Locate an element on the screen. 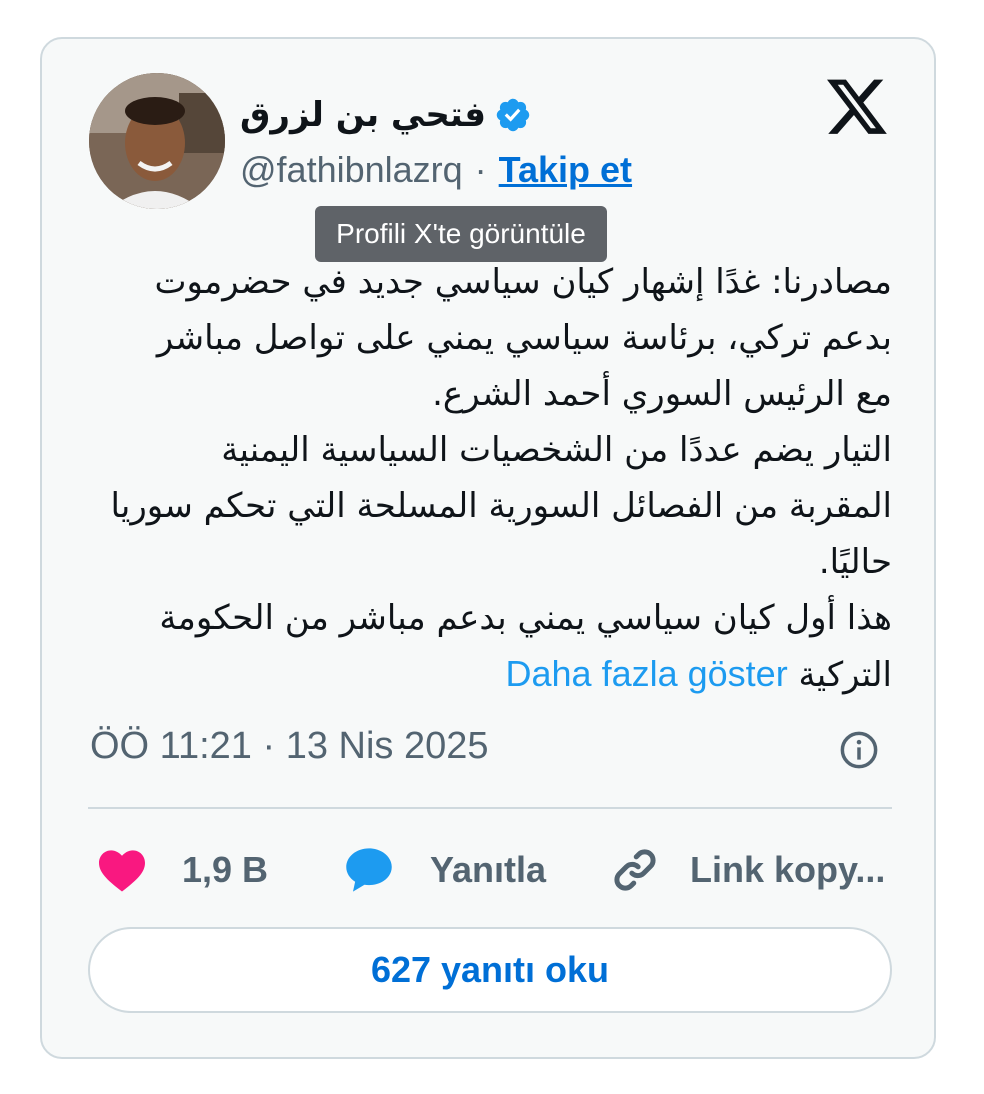 The width and height of the screenshot is (984, 1094). reply-button: Yanıtla is located at coordinates (444, 870).